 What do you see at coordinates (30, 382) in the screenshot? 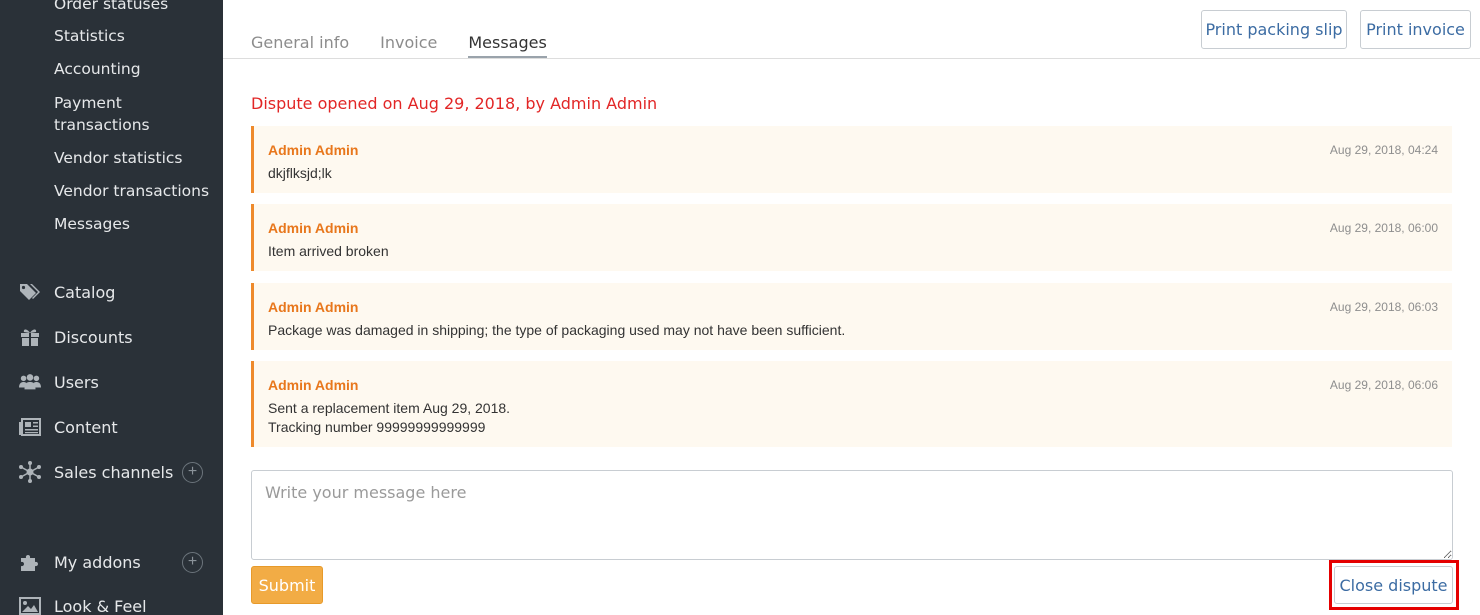
I see `users-icon` at bounding box center [30, 382].